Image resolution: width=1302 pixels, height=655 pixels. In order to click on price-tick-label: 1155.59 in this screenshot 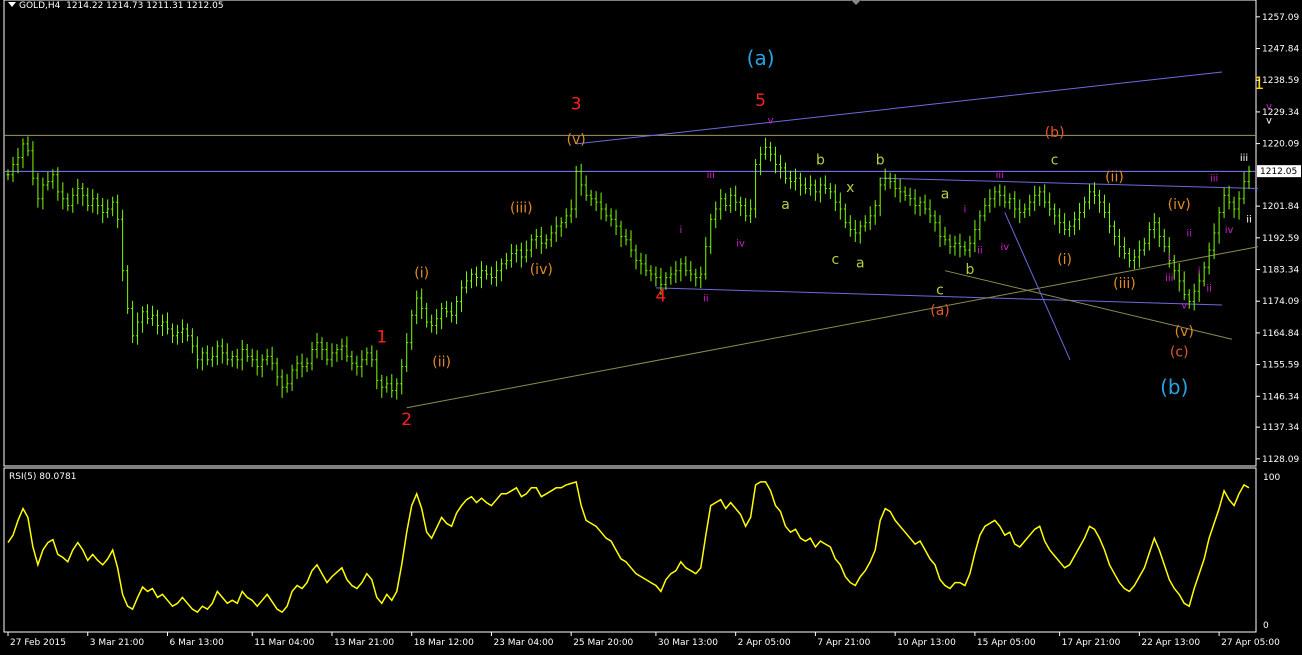, I will do `click(1280, 366)`.